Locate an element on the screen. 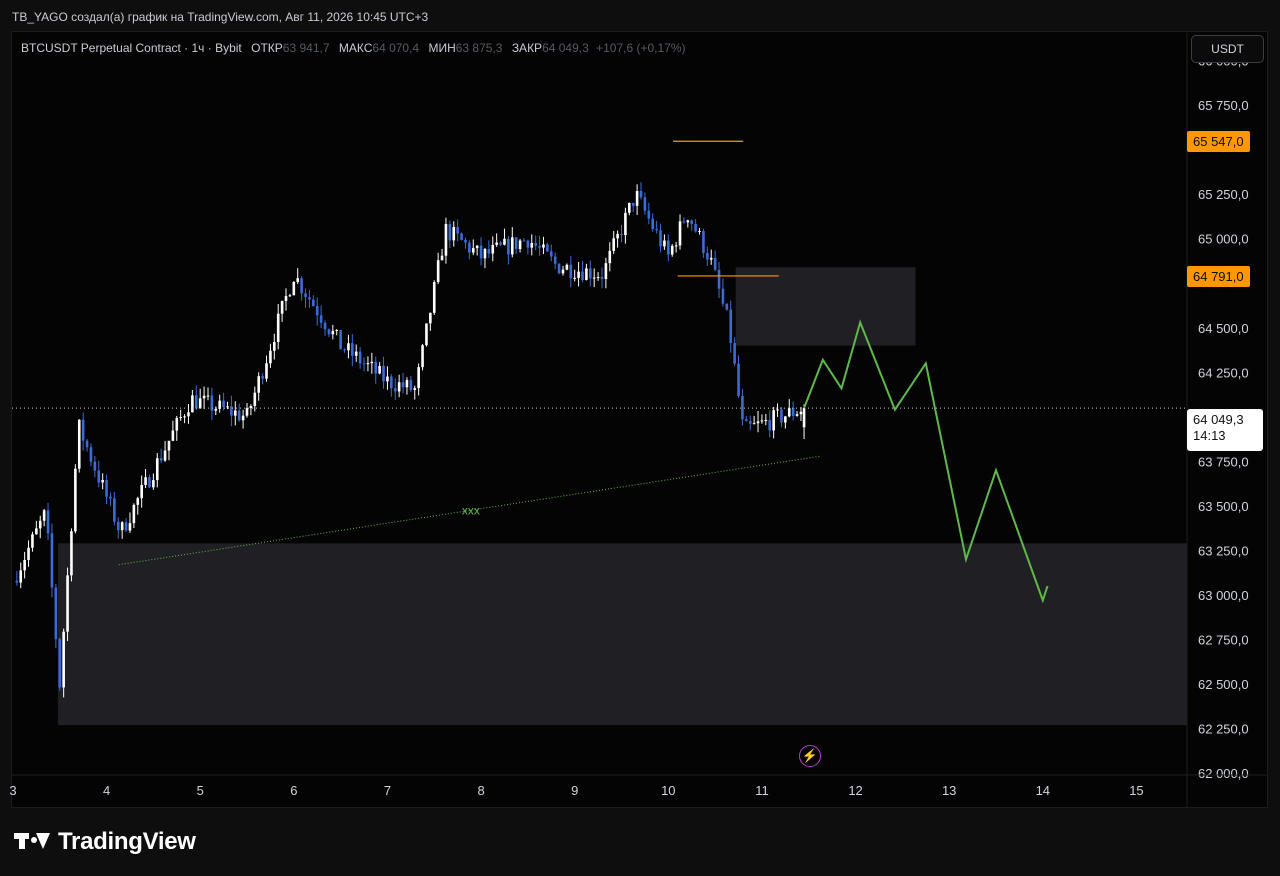  lightning-icon: ⚡ is located at coordinates (810, 756).